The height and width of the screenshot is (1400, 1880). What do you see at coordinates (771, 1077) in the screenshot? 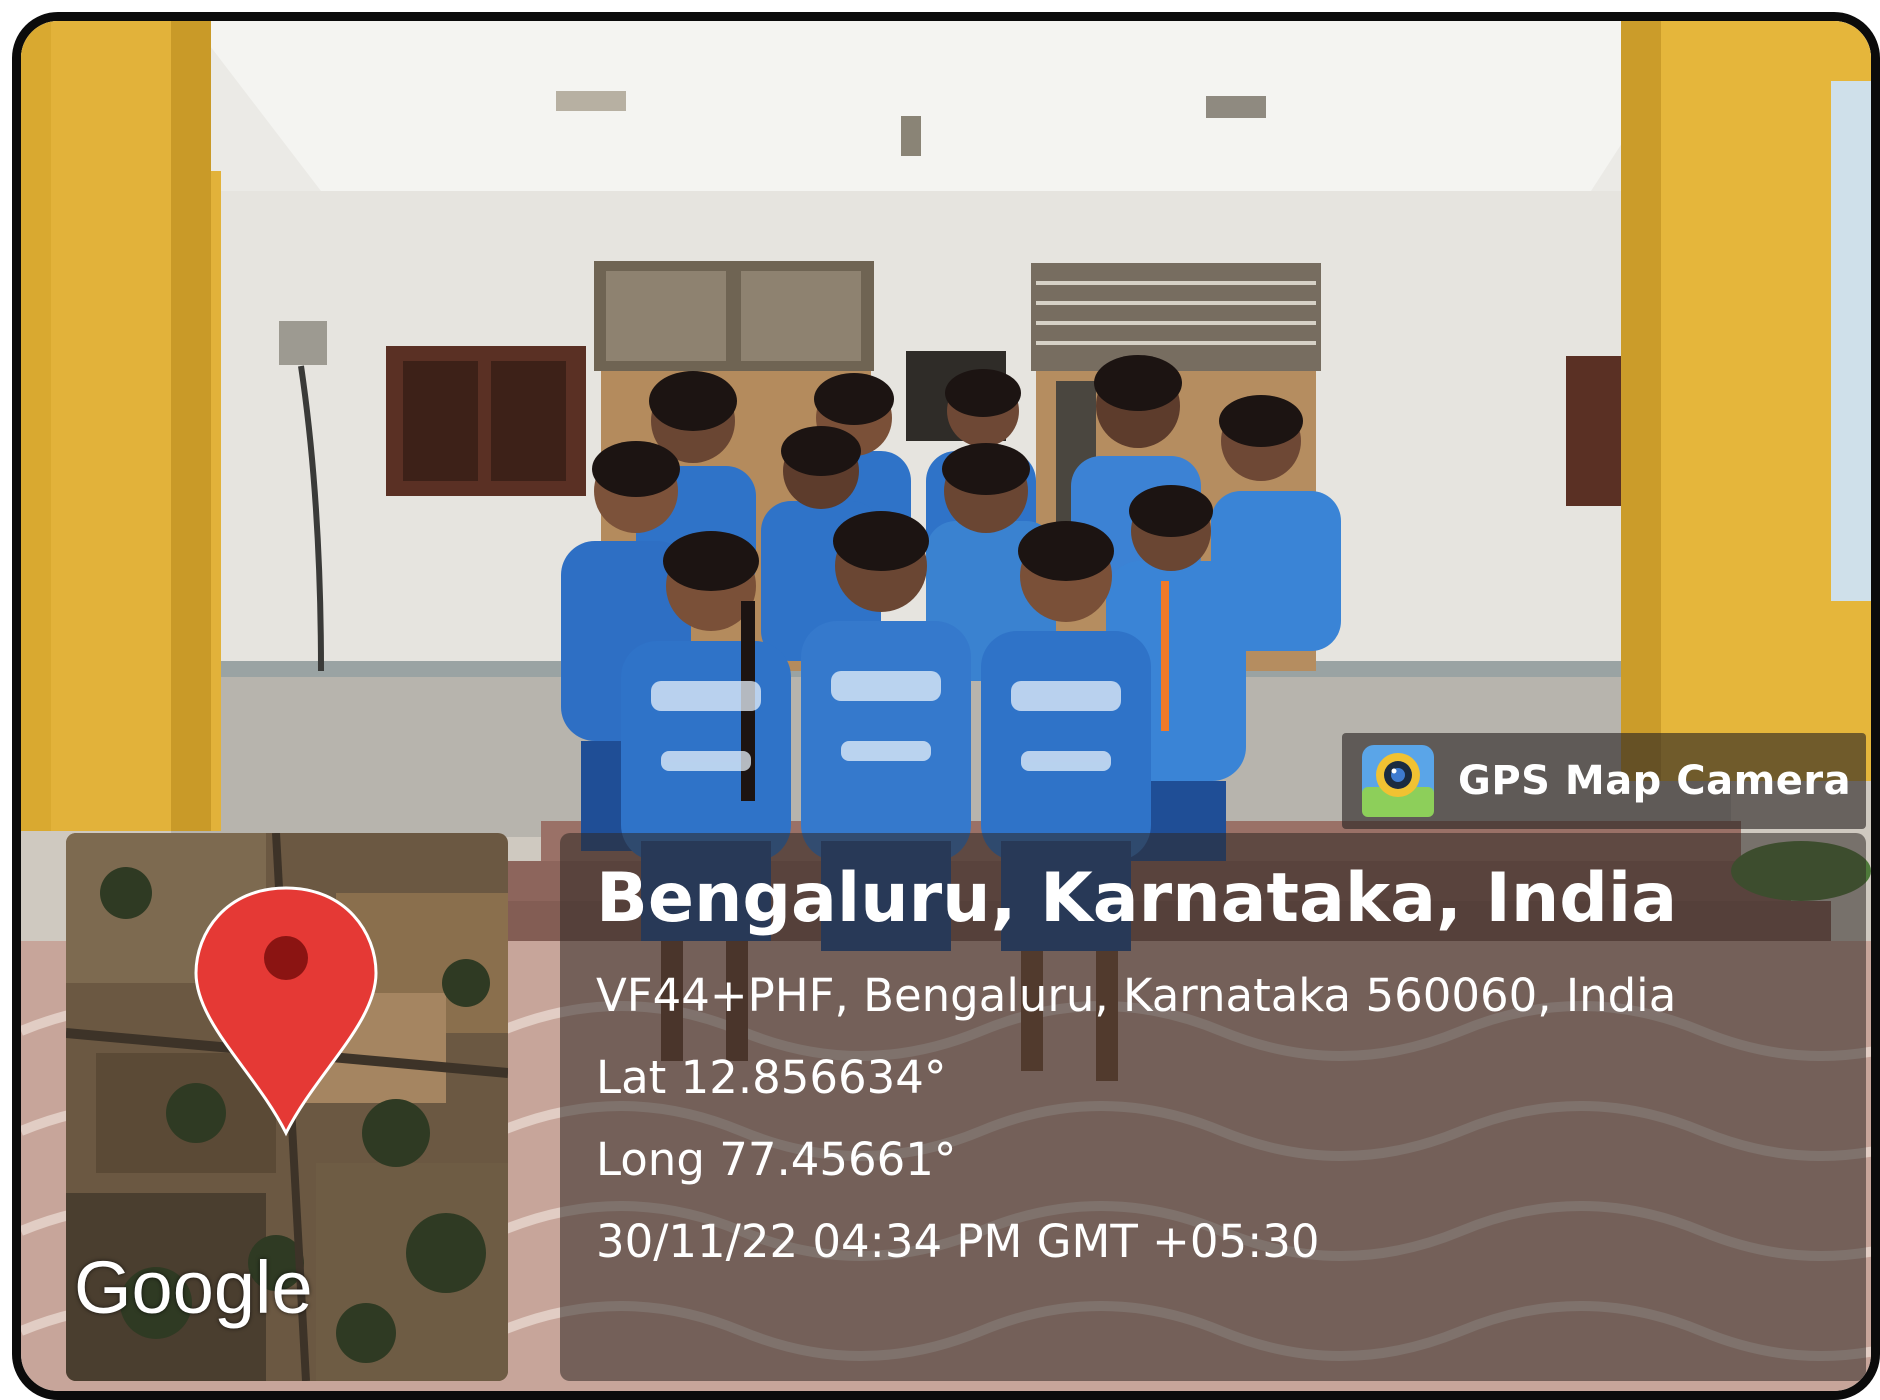
I see `latitude-readout: Lat 12.856634°` at bounding box center [771, 1077].